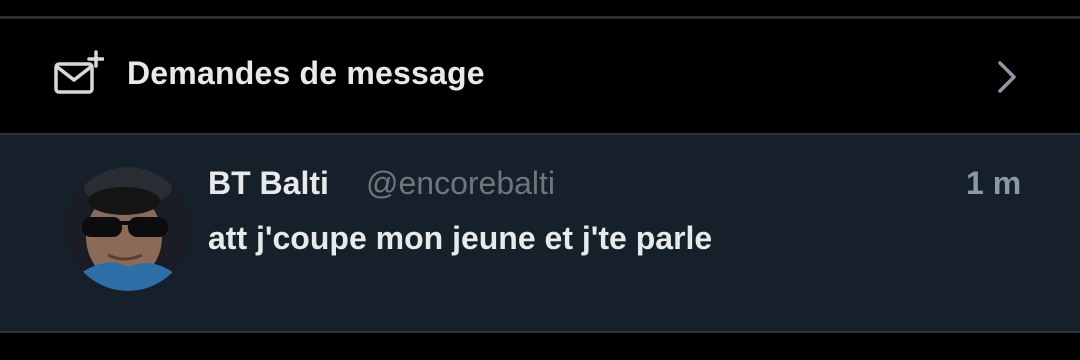 The height and width of the screenshot is (360, 1080). I want to click on bottom-area, so click(540, 346).